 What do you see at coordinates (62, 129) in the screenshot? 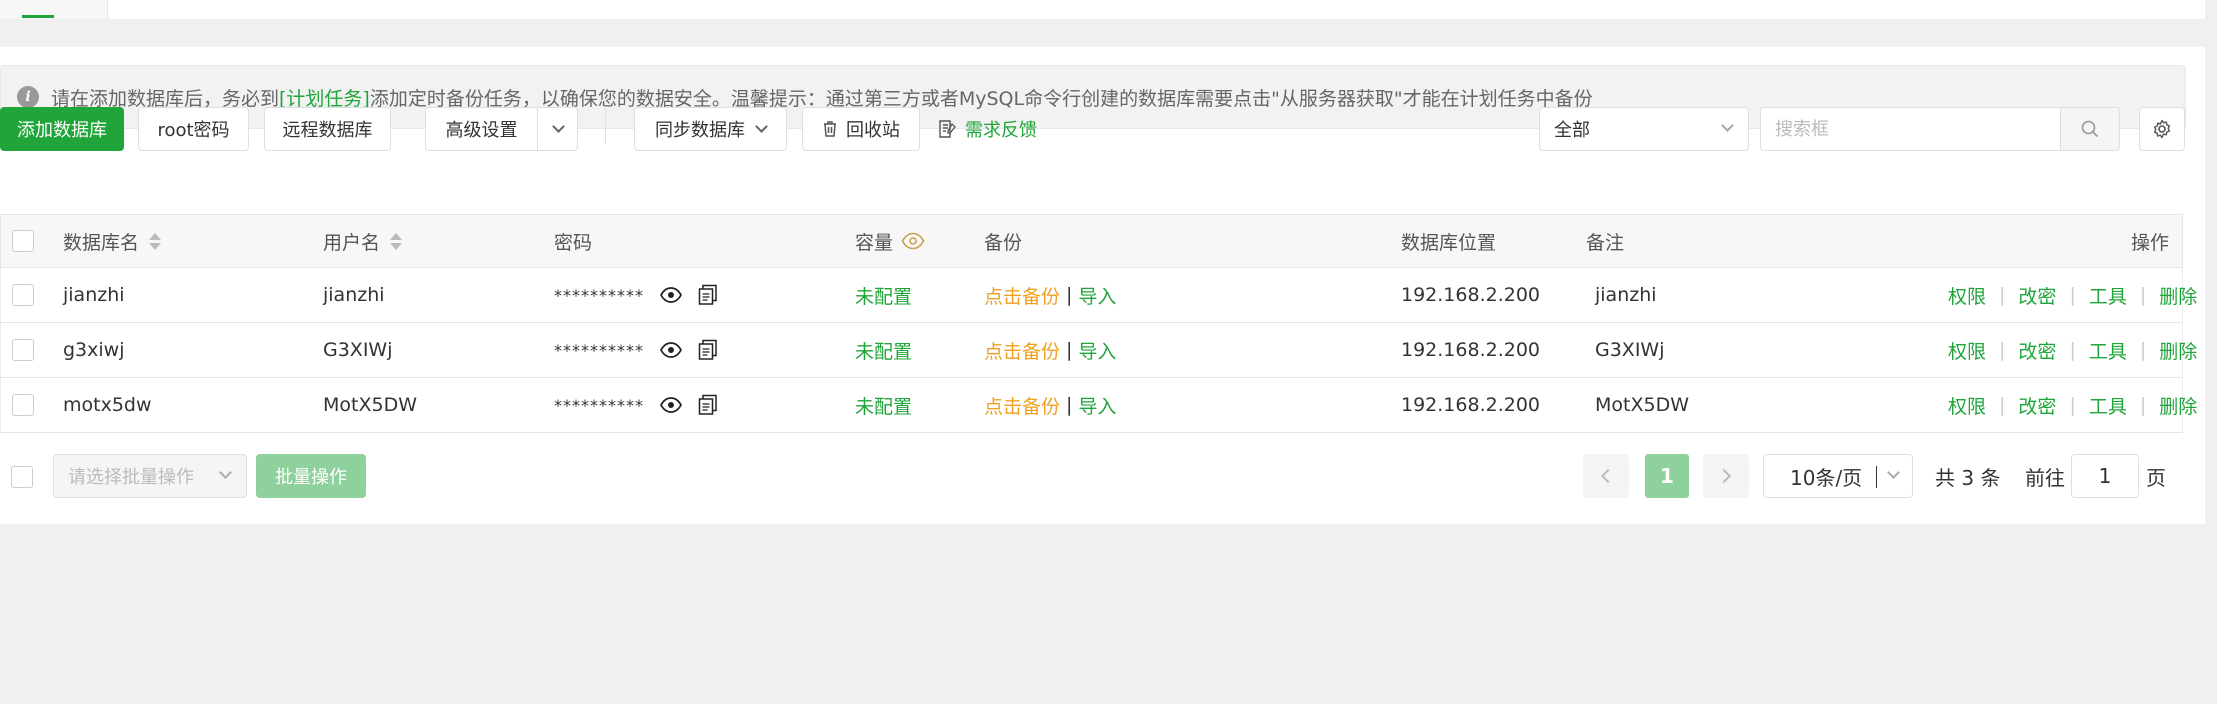
I see `add-database-button: 添加数据库` at bounding box center [62, 129].